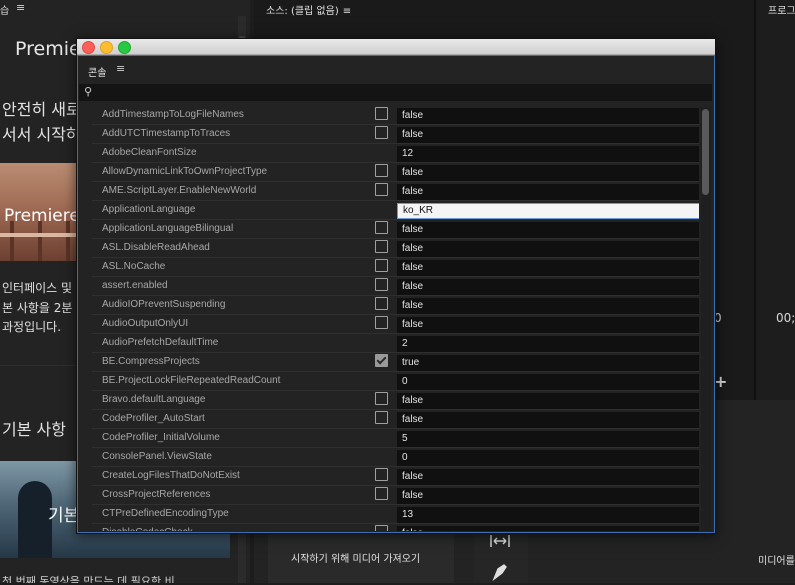 Image resolution: width=795 pixels, height=585 pixels. I want to click on flag-name: Bravo.defaultLanguage, so click(154, 399).